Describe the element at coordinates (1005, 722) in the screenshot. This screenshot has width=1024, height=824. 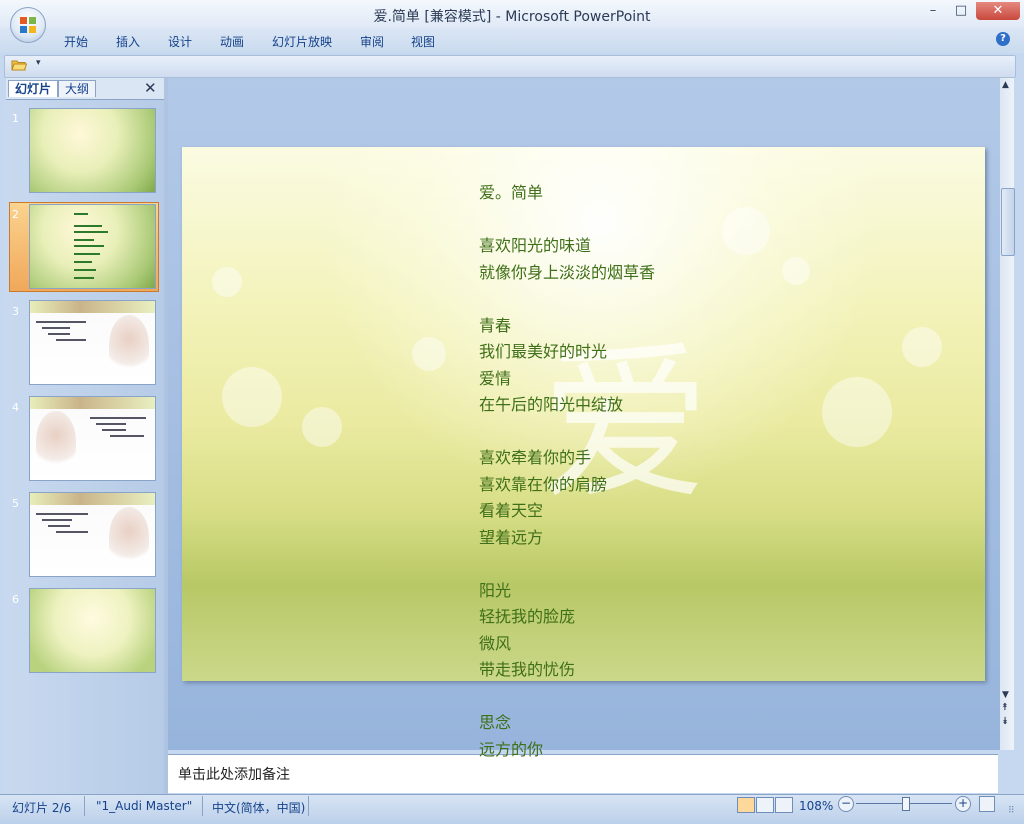
I see `next-slide-icon: ⯯` at that location.